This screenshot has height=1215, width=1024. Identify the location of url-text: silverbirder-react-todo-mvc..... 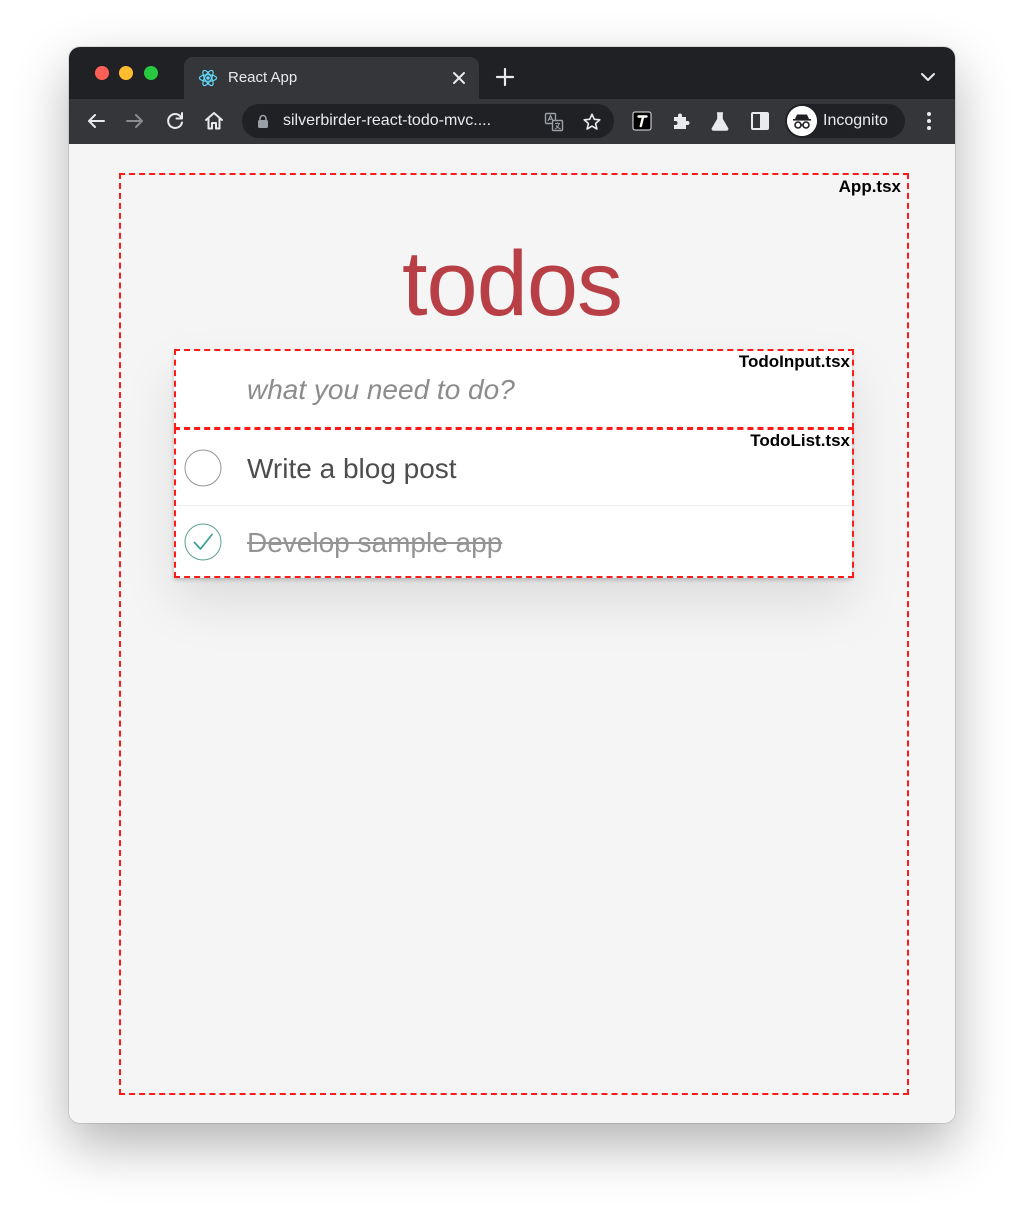
(387, 120).